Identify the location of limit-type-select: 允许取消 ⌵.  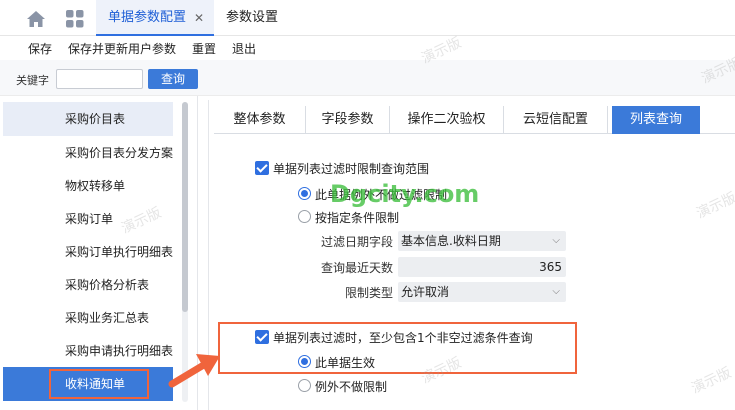
(482, 292).